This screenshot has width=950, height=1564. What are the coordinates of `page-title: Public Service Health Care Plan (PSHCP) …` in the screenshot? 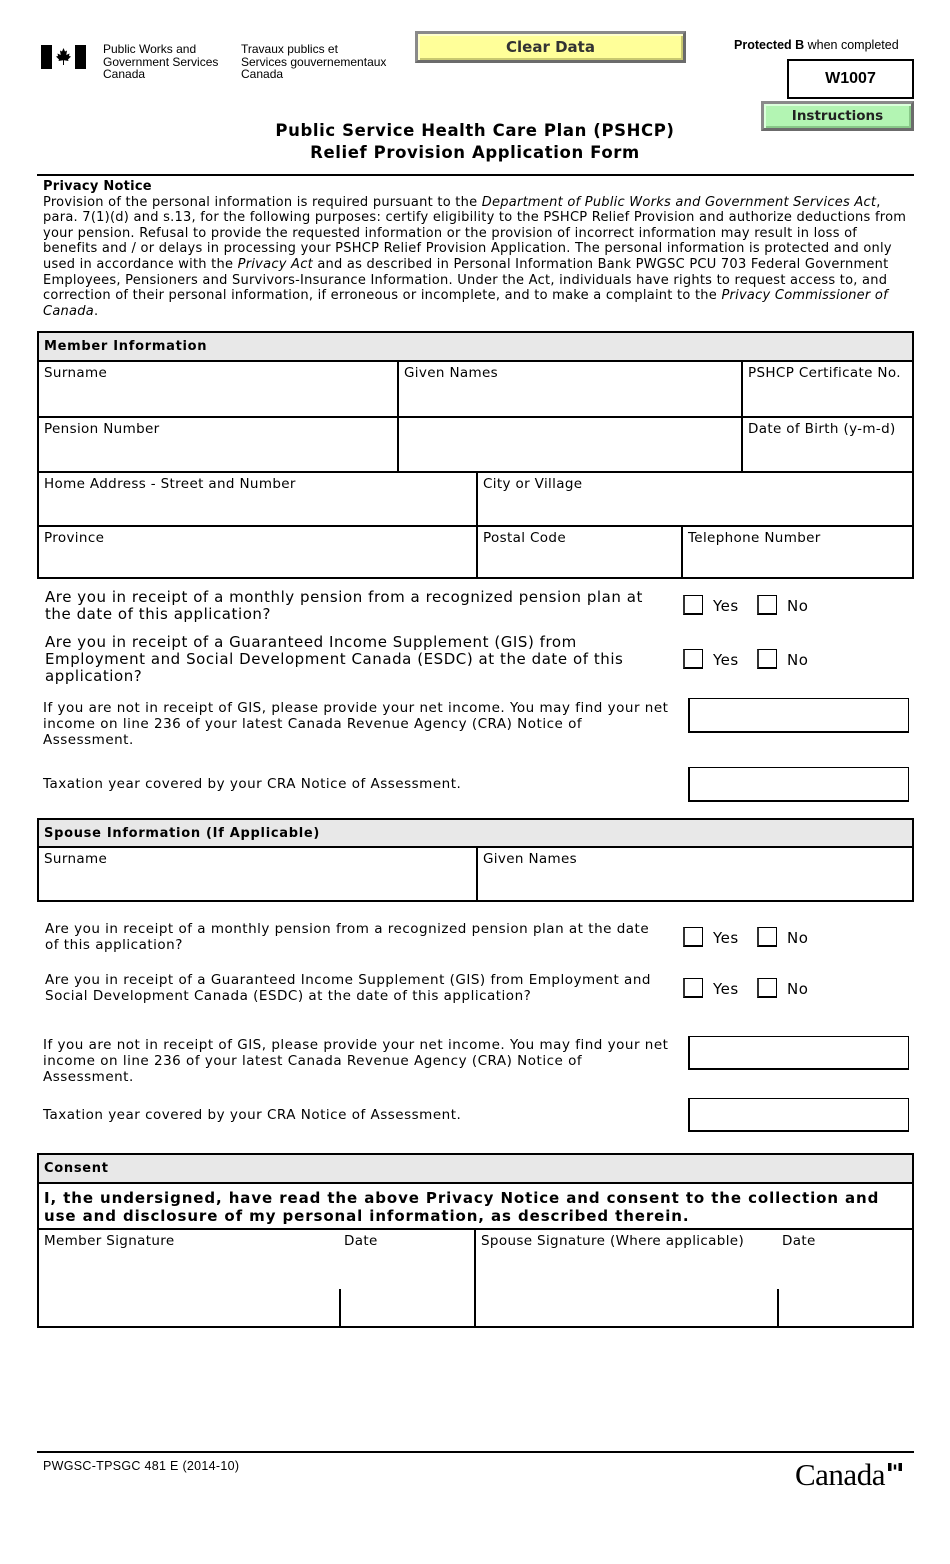 It's located at (475, 142).